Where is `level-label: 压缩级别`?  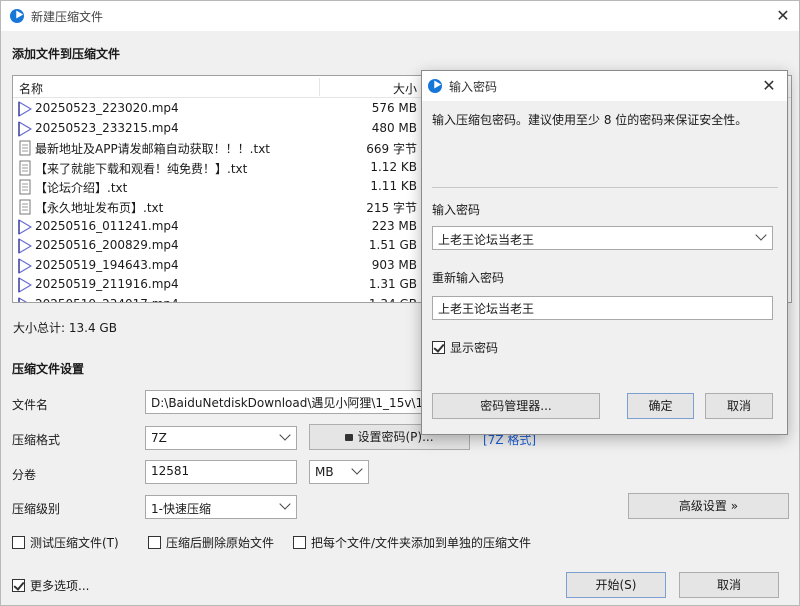
level-label: 压缩级别 is located at coordinates (36, 509).